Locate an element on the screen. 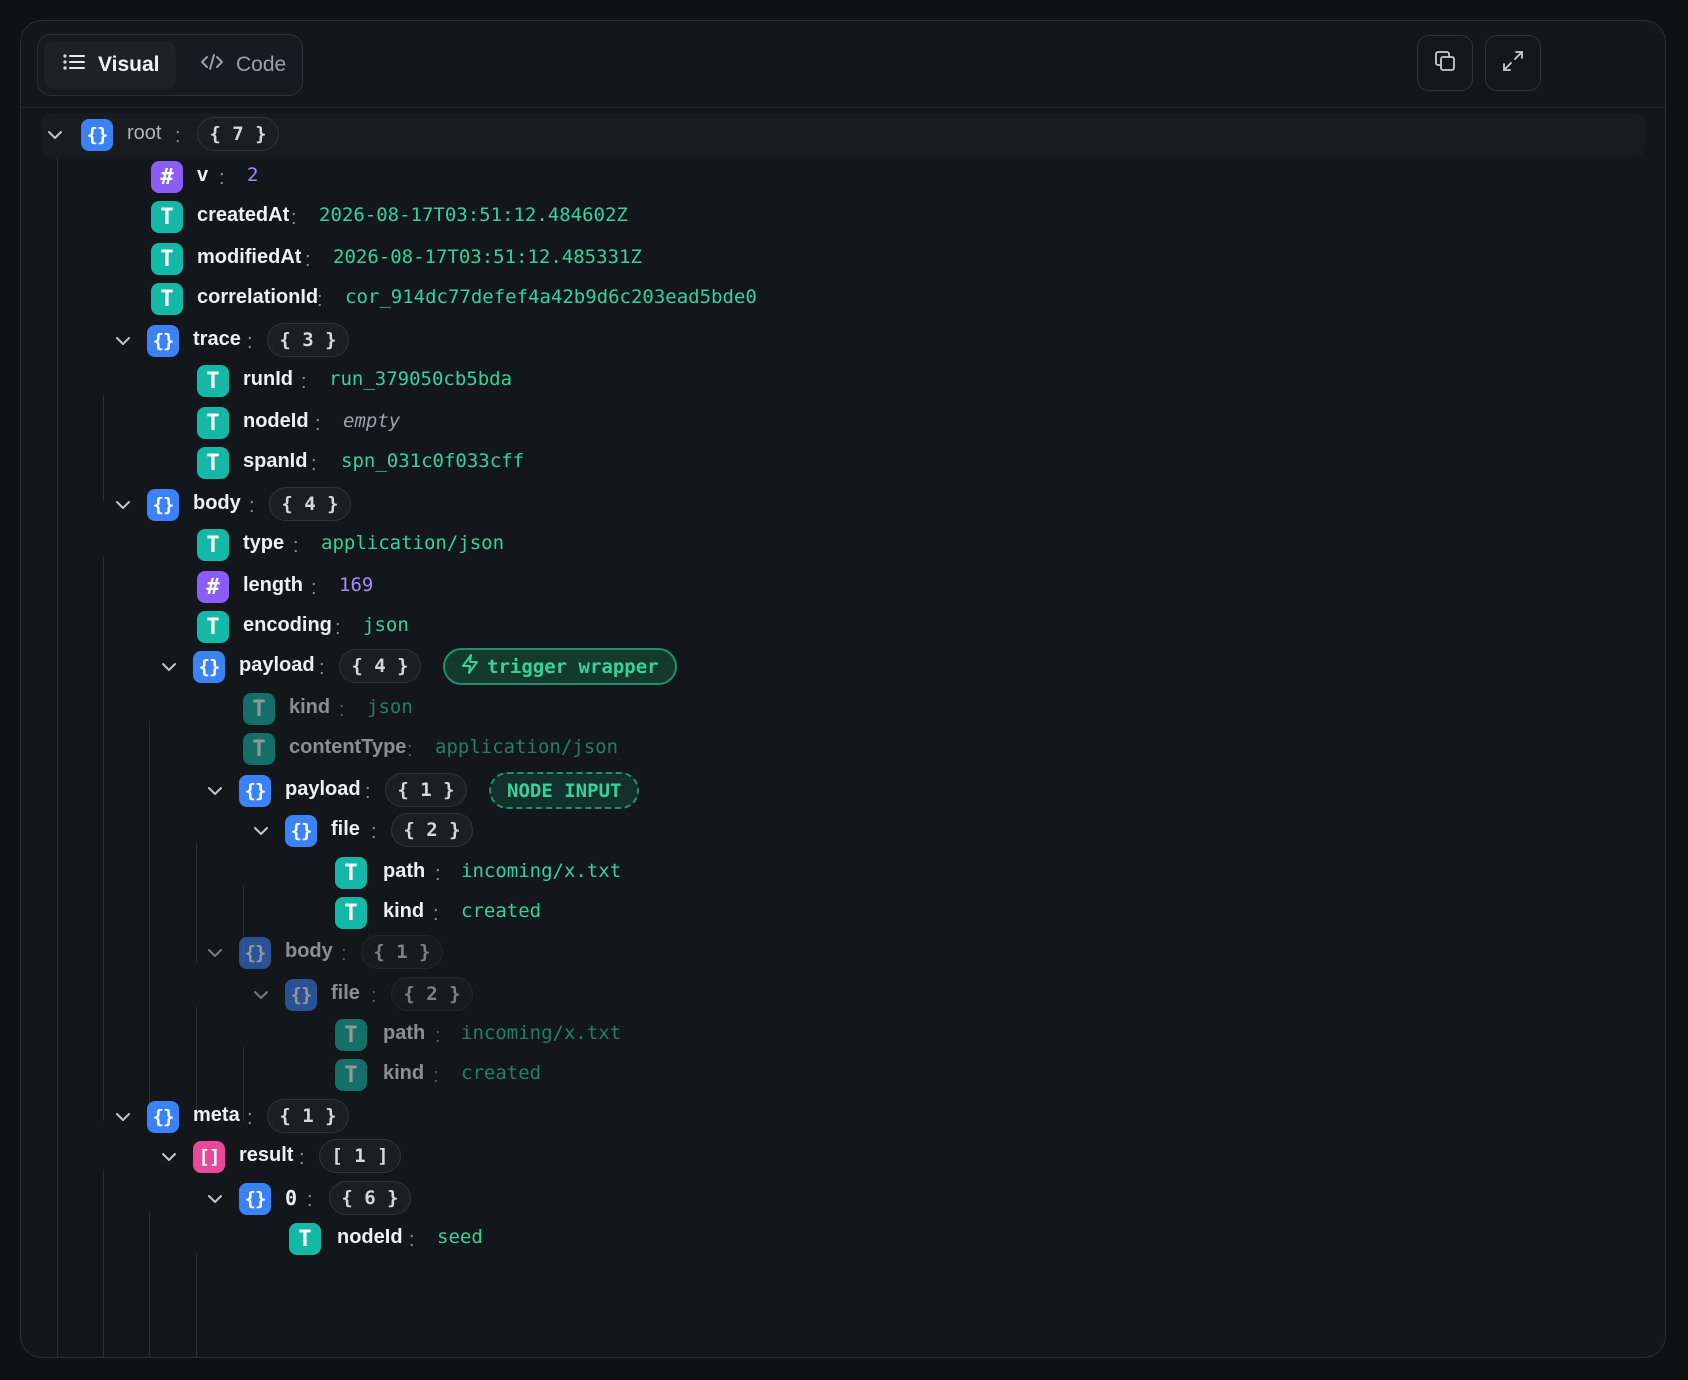  tree-node-root: {} root : { 7 } is located at coordinates (843, 135).